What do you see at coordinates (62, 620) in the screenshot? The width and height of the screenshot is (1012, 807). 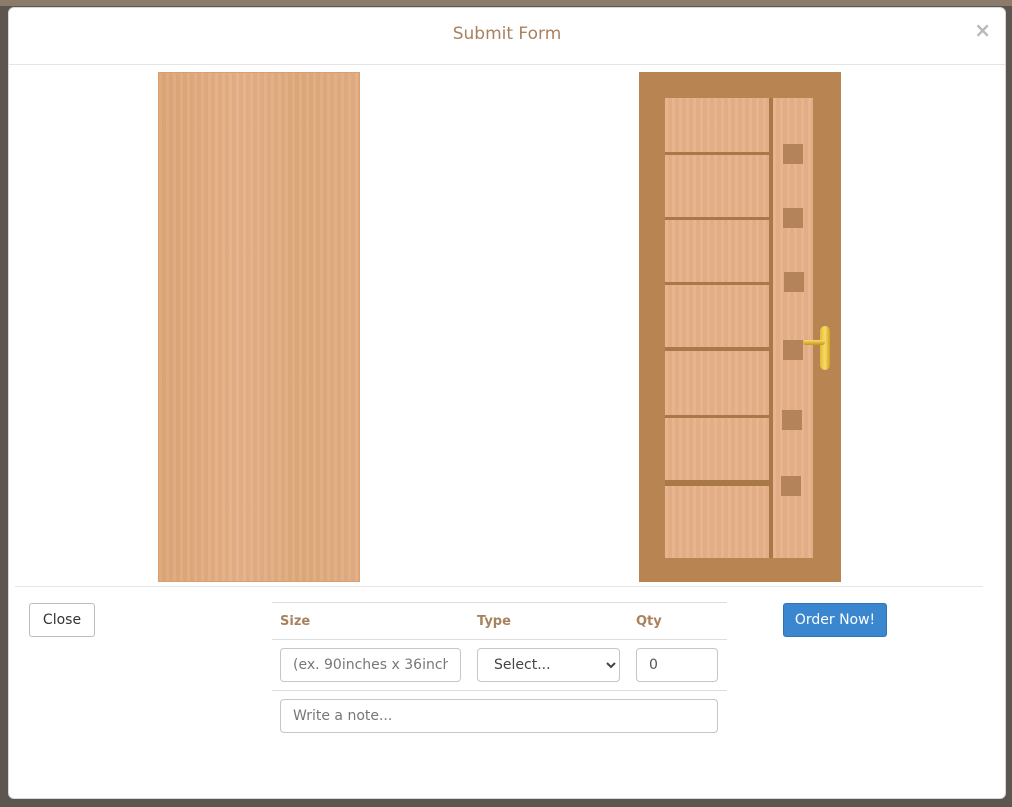 I see `close-button: Close` at bounding box center [62, 620].